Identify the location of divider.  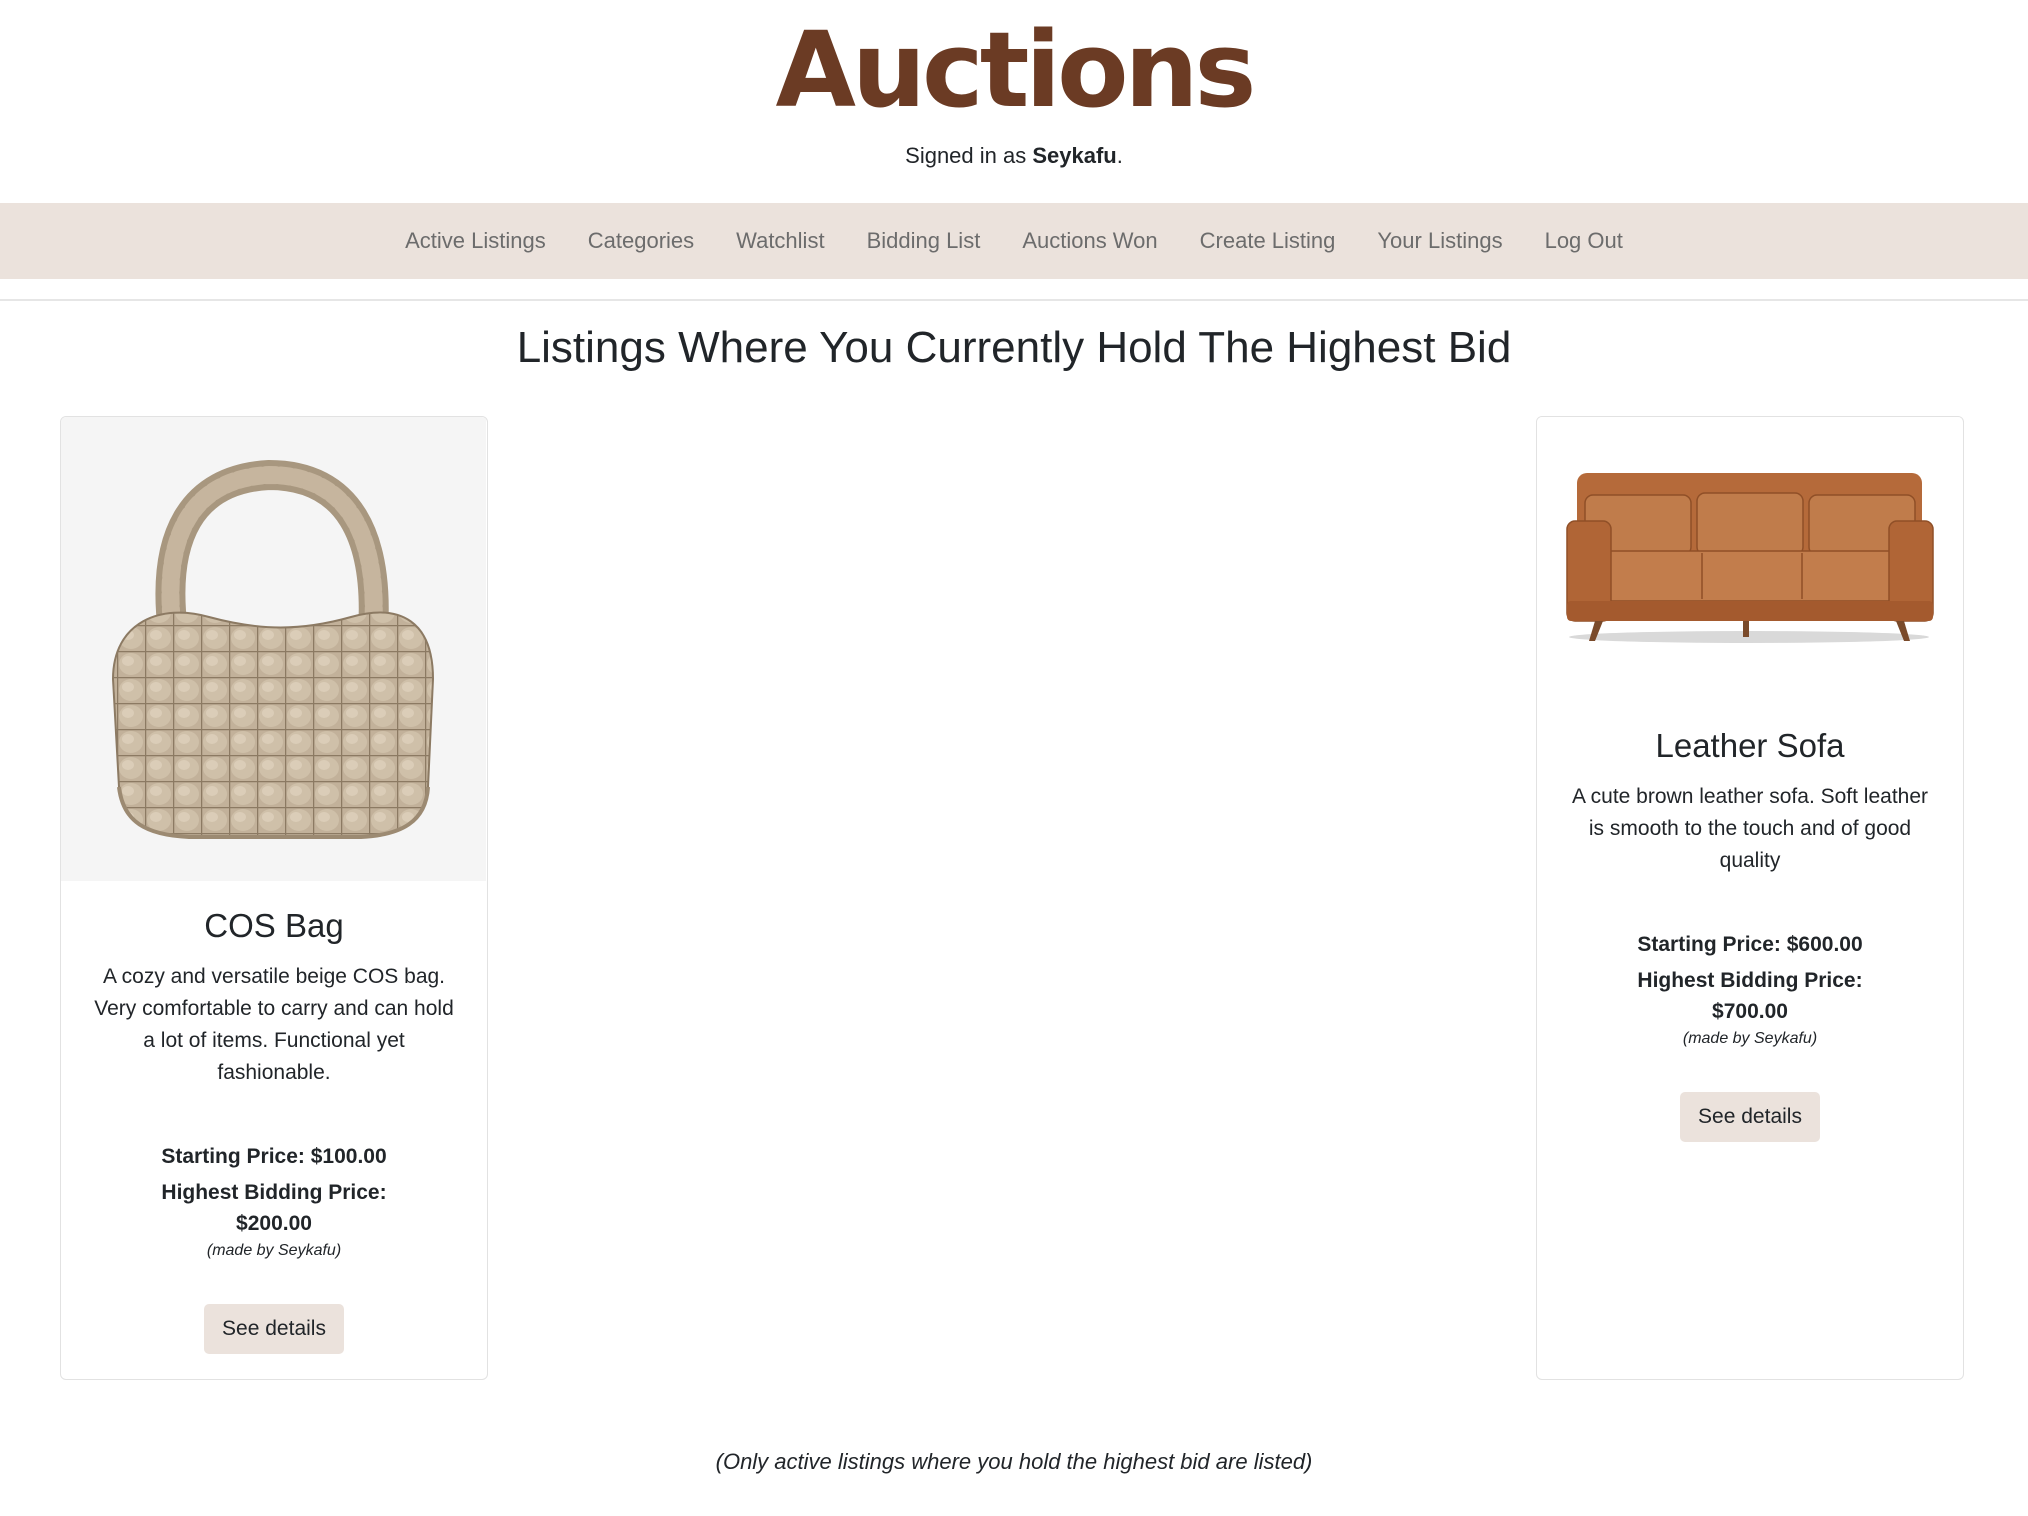
(1014, 300).